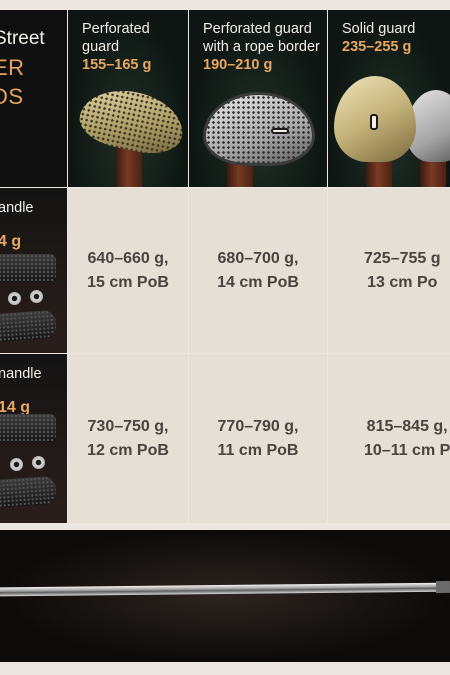  I want to click on combo-cell: 815–845 g, 10–11 cm P, so click(389, 438).